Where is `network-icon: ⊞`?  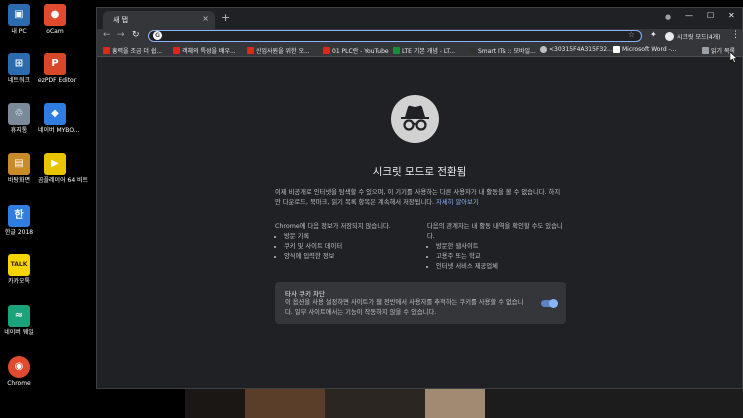 network-icon: ⊞ is located at coordinates (19, 64).